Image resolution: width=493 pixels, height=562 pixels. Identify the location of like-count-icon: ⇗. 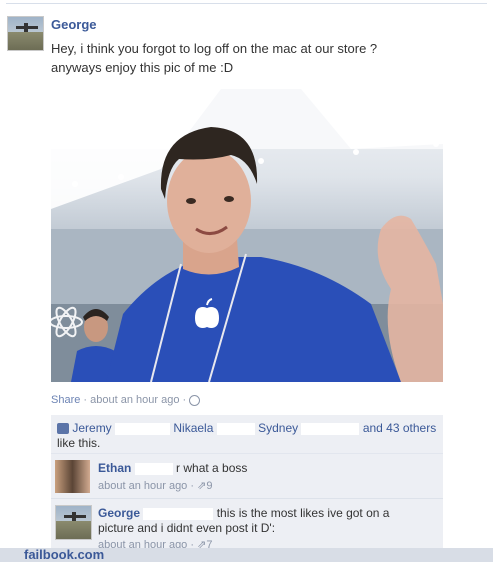
(201, 486).